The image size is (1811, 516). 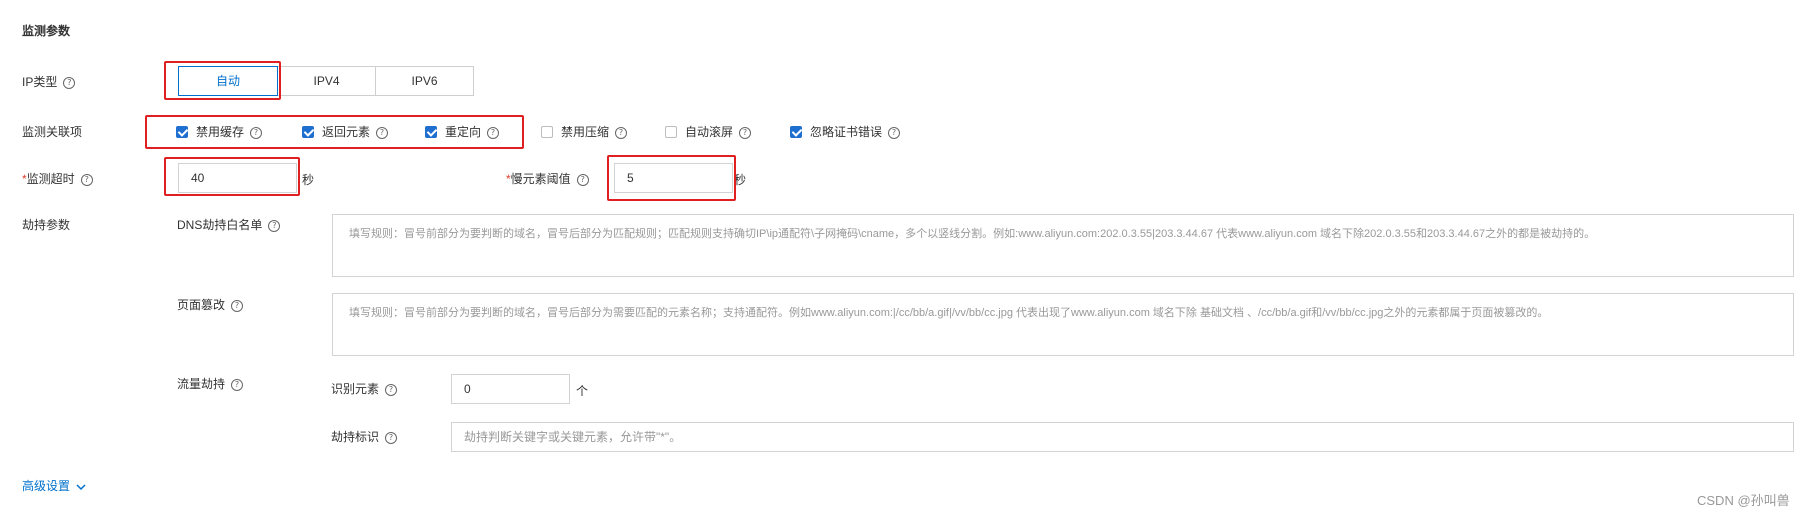 What do you see at coordinates (46, 486) in the screenshot?
I see `advanced-settings-text: 高级设置` at bounding box center [46, 486].